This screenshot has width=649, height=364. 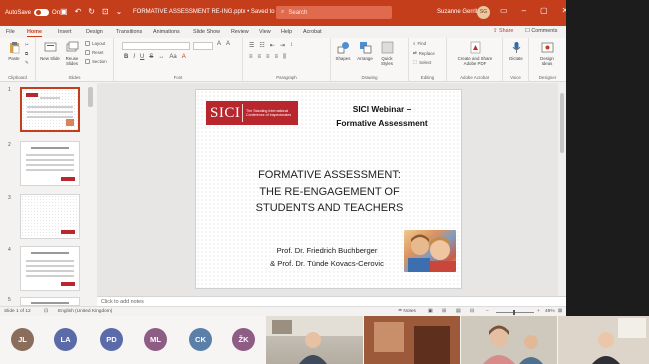 I want to click on language-indicator: English (United Kingdom), so click(x=85, y=311).